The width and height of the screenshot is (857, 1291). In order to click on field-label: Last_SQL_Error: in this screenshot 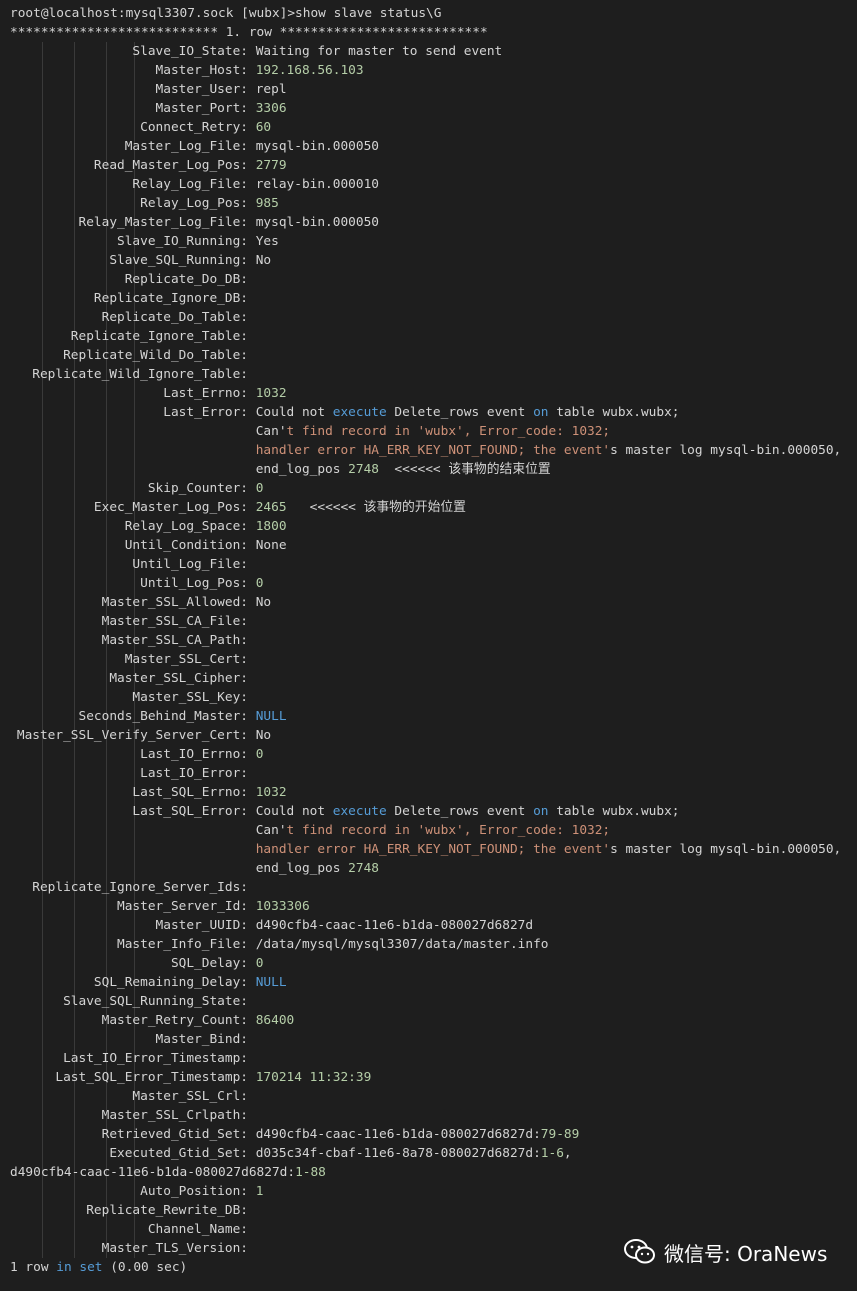, I will do `click(190, 811)`.